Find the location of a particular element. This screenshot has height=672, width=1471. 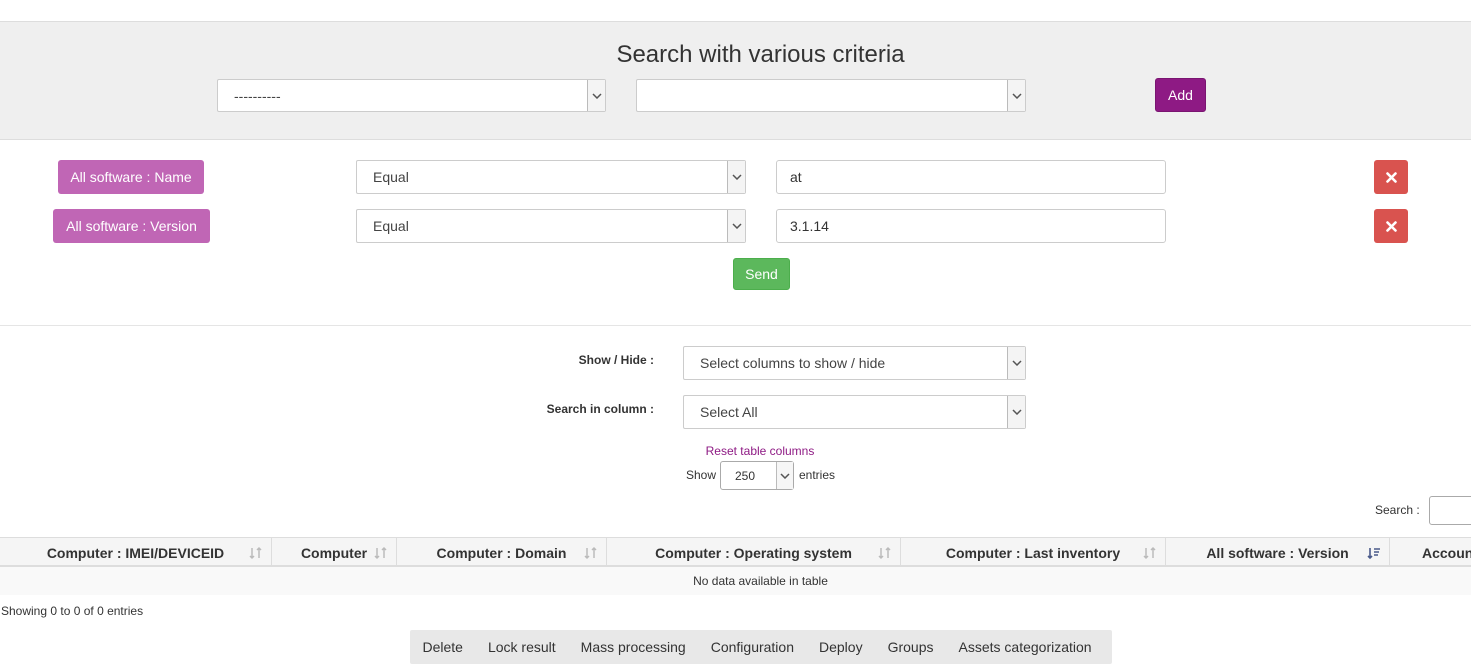

column-header: Computer is located at coordinates (334, 553).